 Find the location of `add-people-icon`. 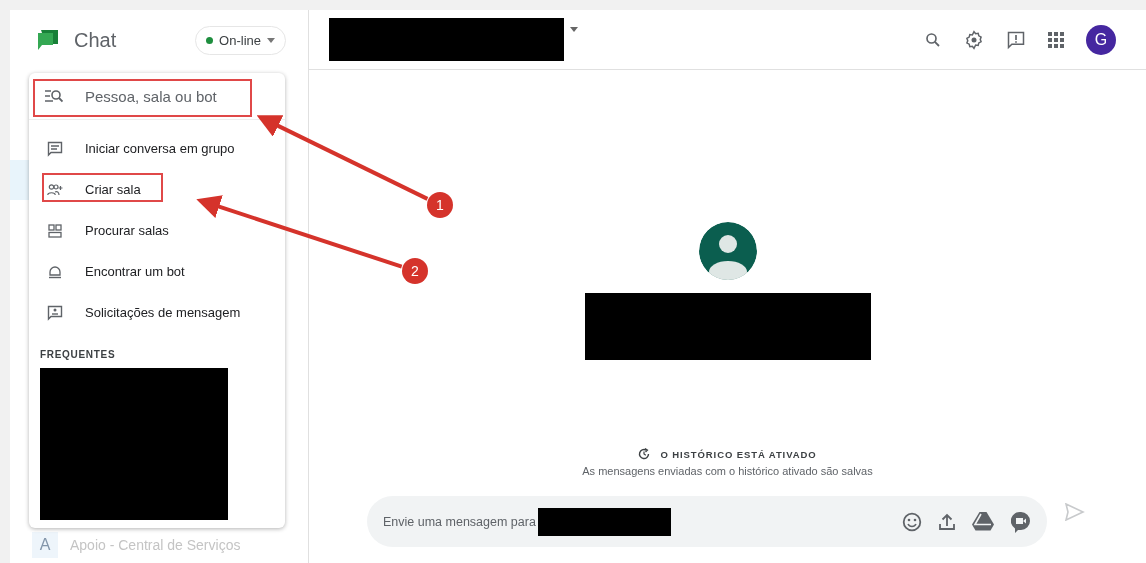

add-people-icon is located at coordinates (55, 189).